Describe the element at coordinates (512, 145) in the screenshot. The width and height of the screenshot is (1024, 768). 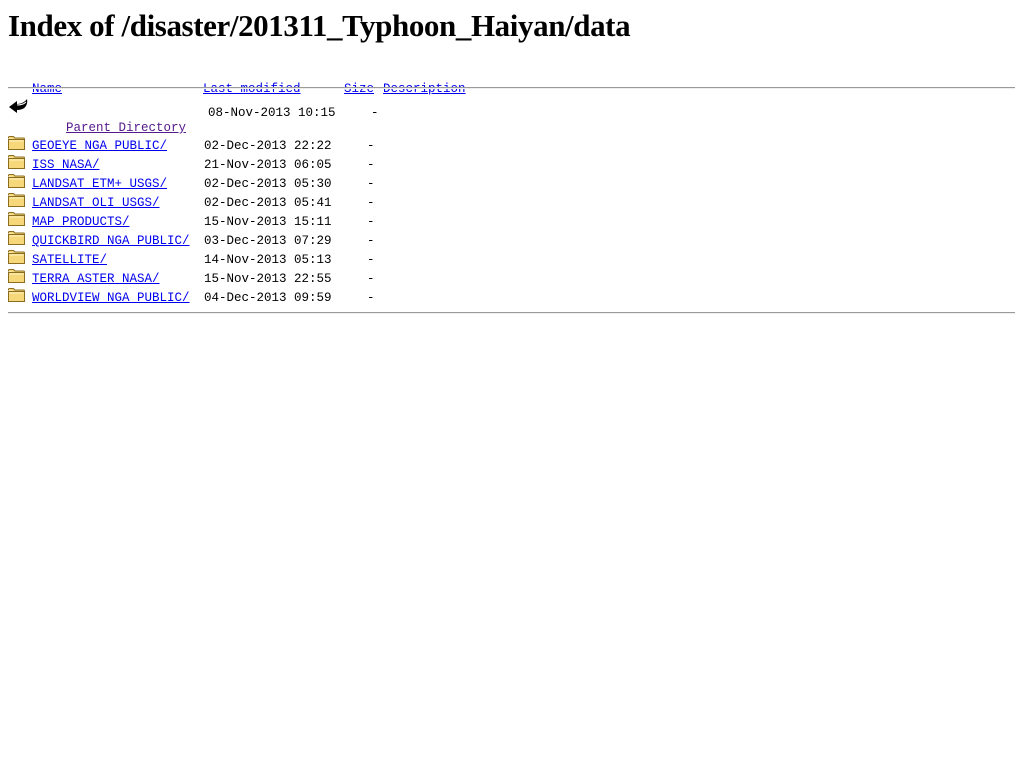
I see `table-row: GEOEYE_NGA_PUBLIC/02-Dec-2013 22:22 -` at that location.